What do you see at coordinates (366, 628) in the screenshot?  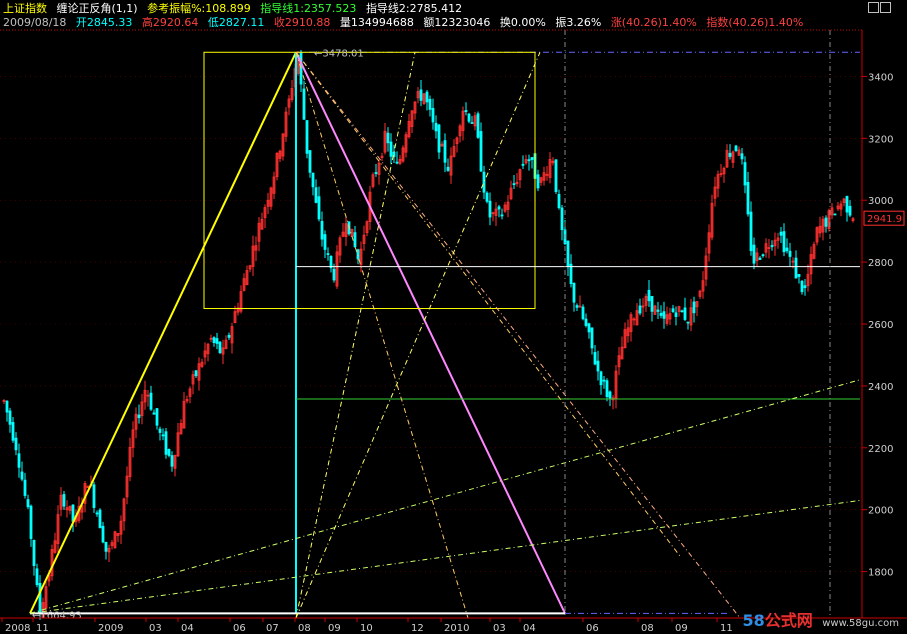 I see `x-tick-label: 10` at bounding box center [366, 628].